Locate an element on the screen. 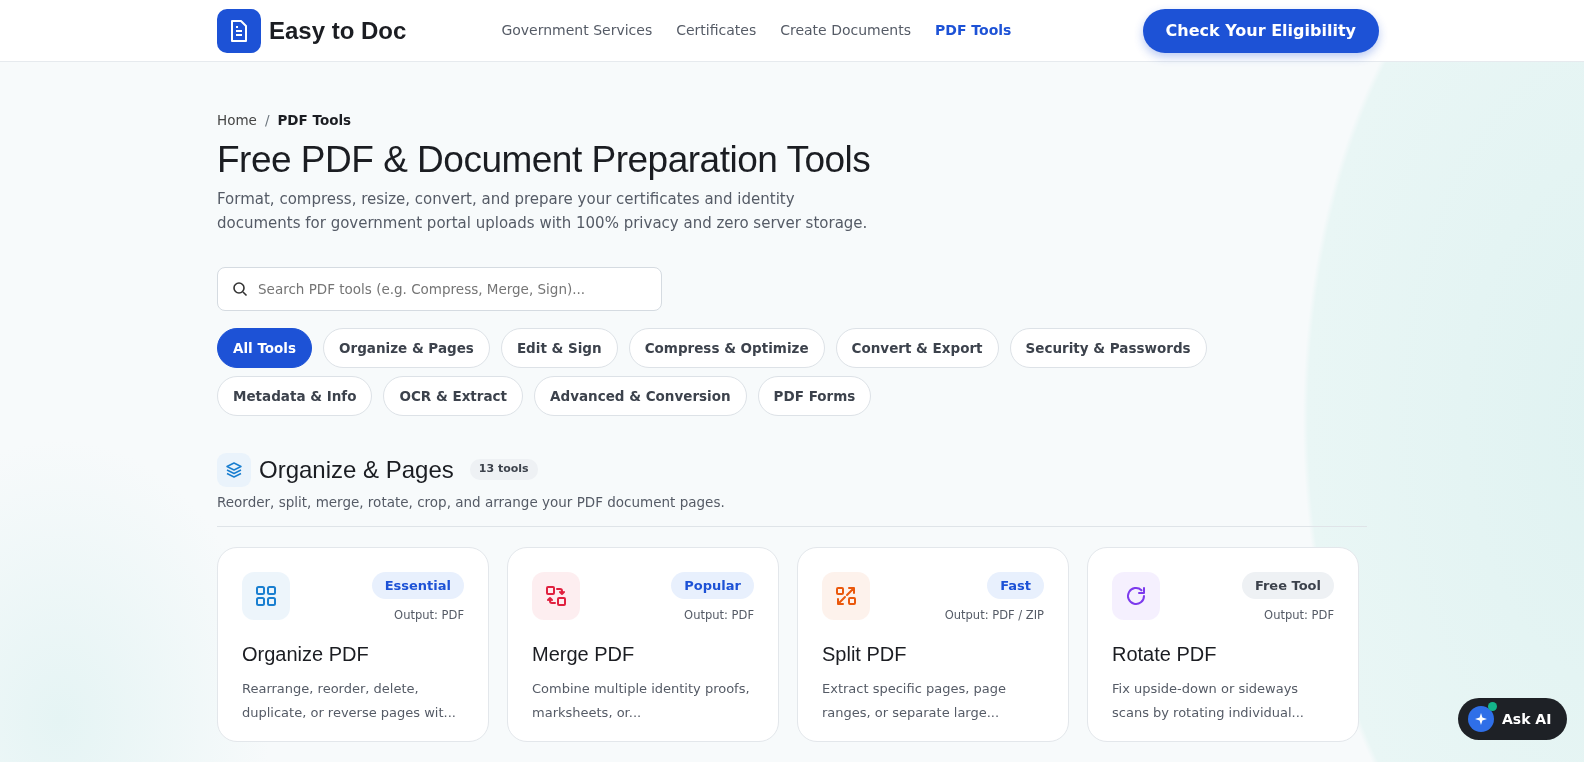 This screenshot has height=762, width=1584. filter-tab: OCR & Extract is located at coordinates (453, 395).